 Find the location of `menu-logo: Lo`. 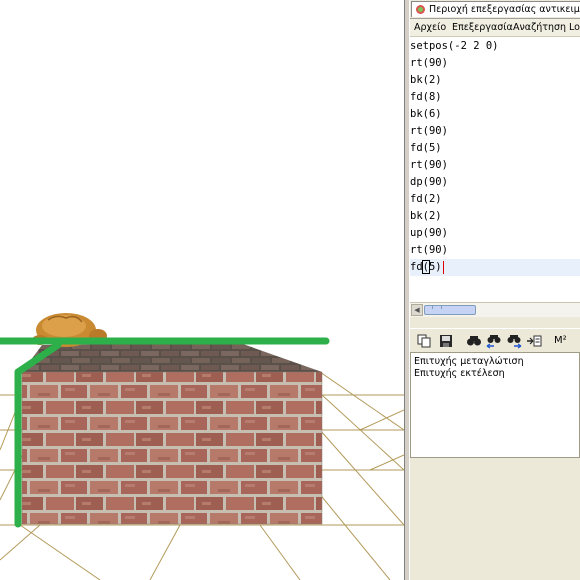

menu-logo: Lo is located at coordinates (574, 27).